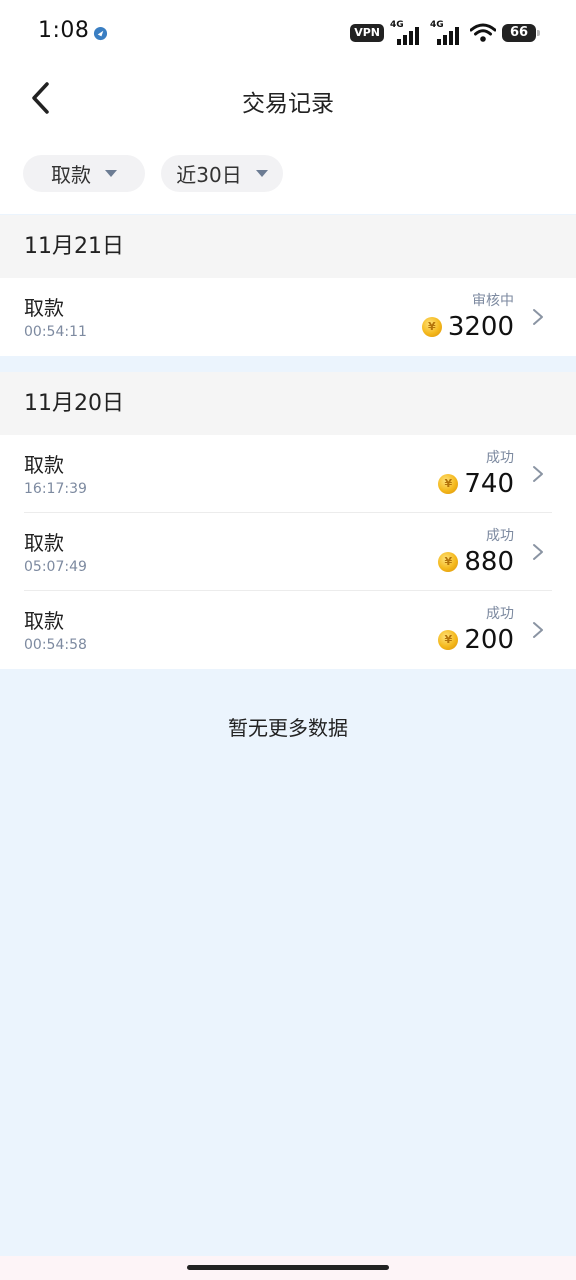 The height and width of the screenshot is (1280, 576). I want to click on transaction-time: 00:54:58, so click(55, 645).